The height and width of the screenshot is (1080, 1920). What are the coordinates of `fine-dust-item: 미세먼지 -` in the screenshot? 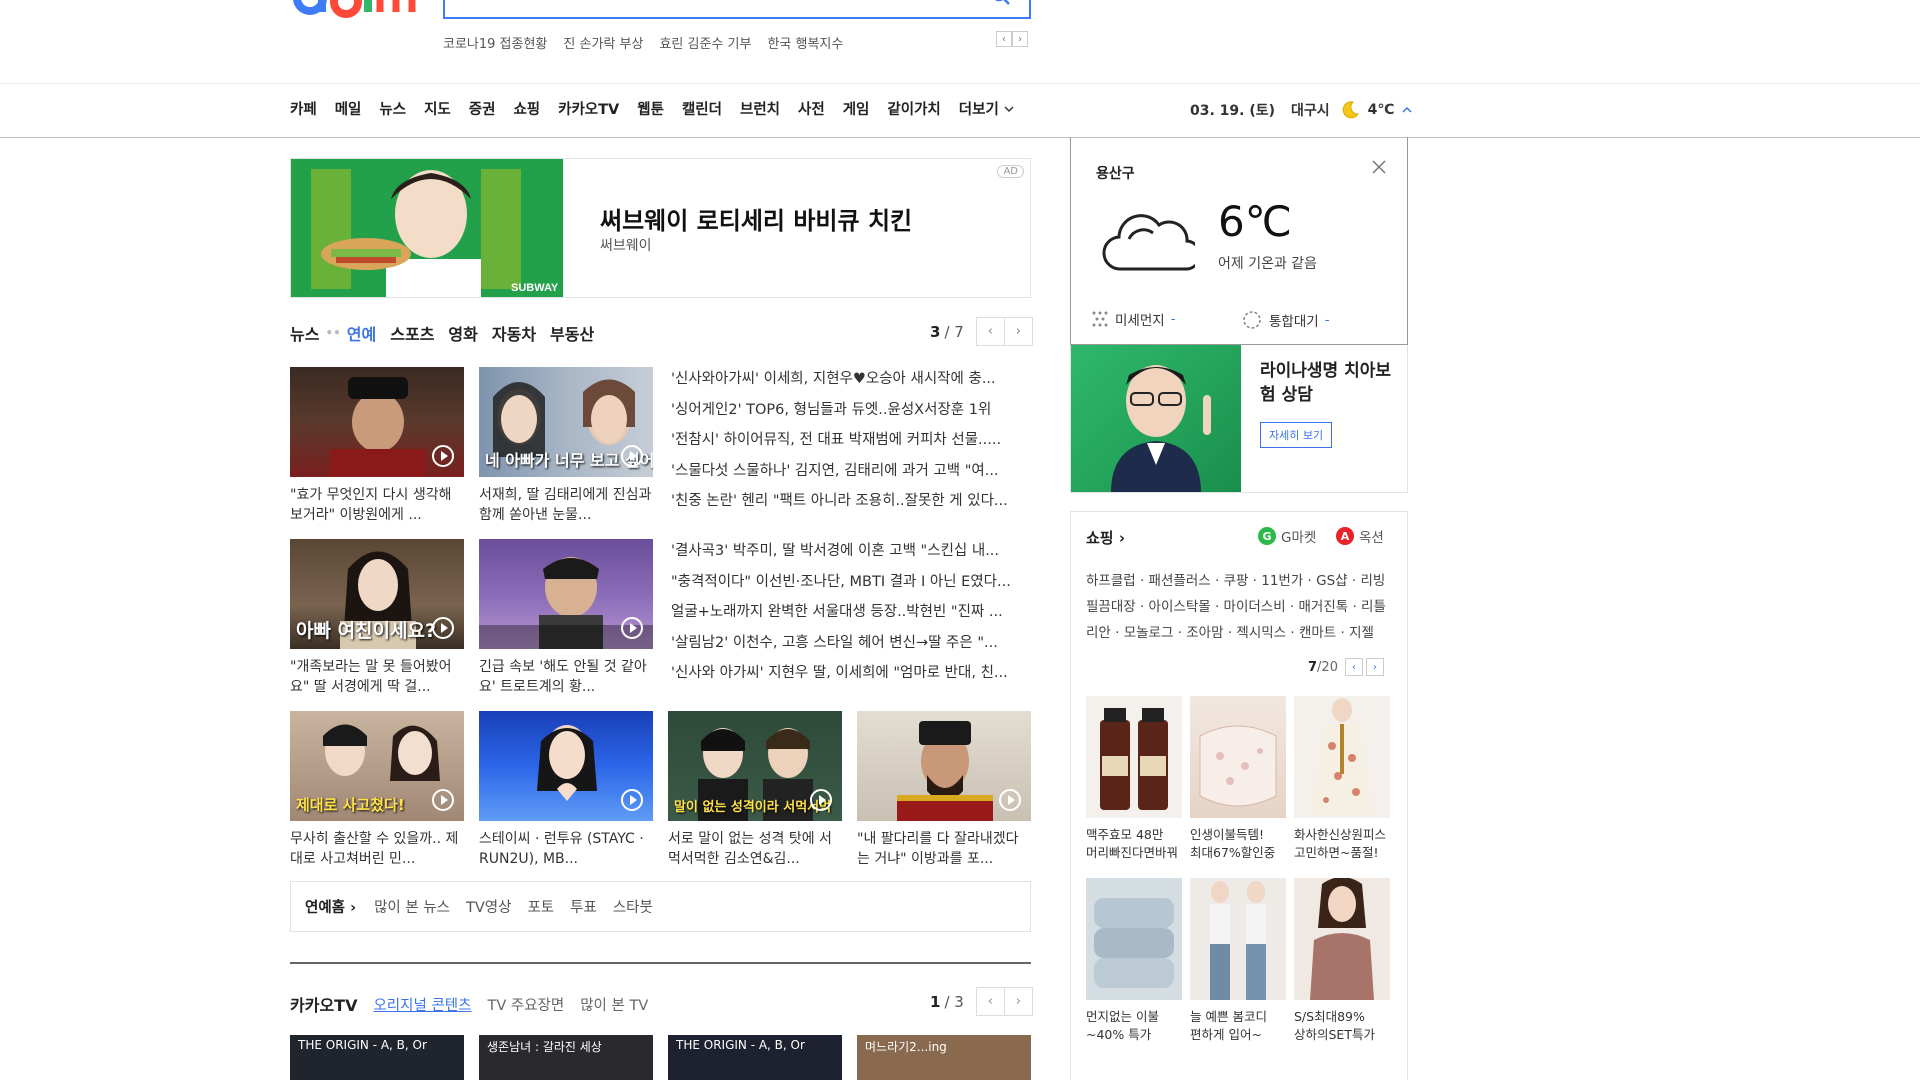 It's located at (1133, 319).